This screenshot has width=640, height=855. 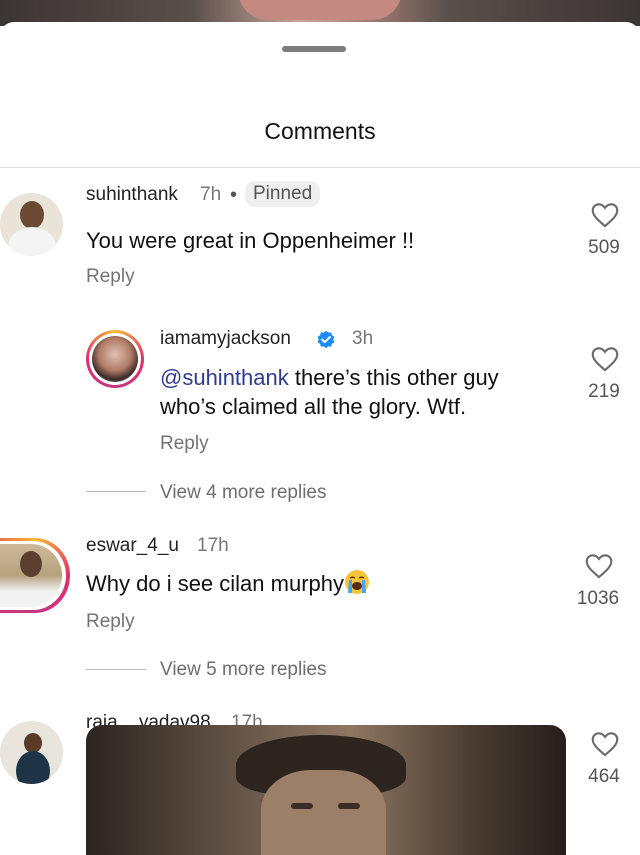 What do you see at coordinates (320, 167) in the screenshot?
I see `divider` at bounding box center [320, 167].